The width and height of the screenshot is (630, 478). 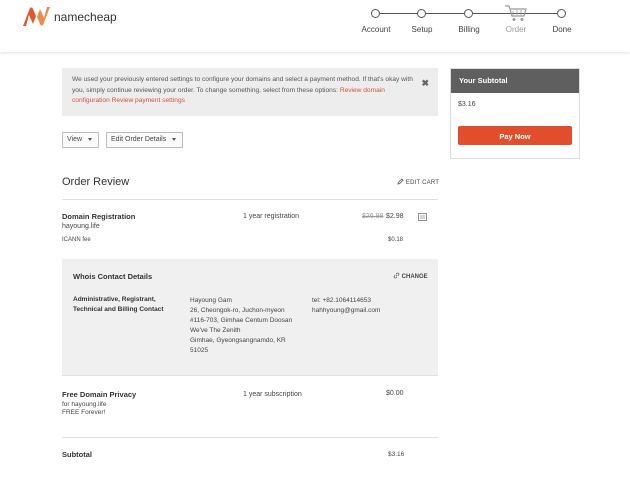 What do you see at coordinates (341, 300) in the screenshot?
I see `contact-phone: tel: +82.1064114653` at bounding box center [341, 300].